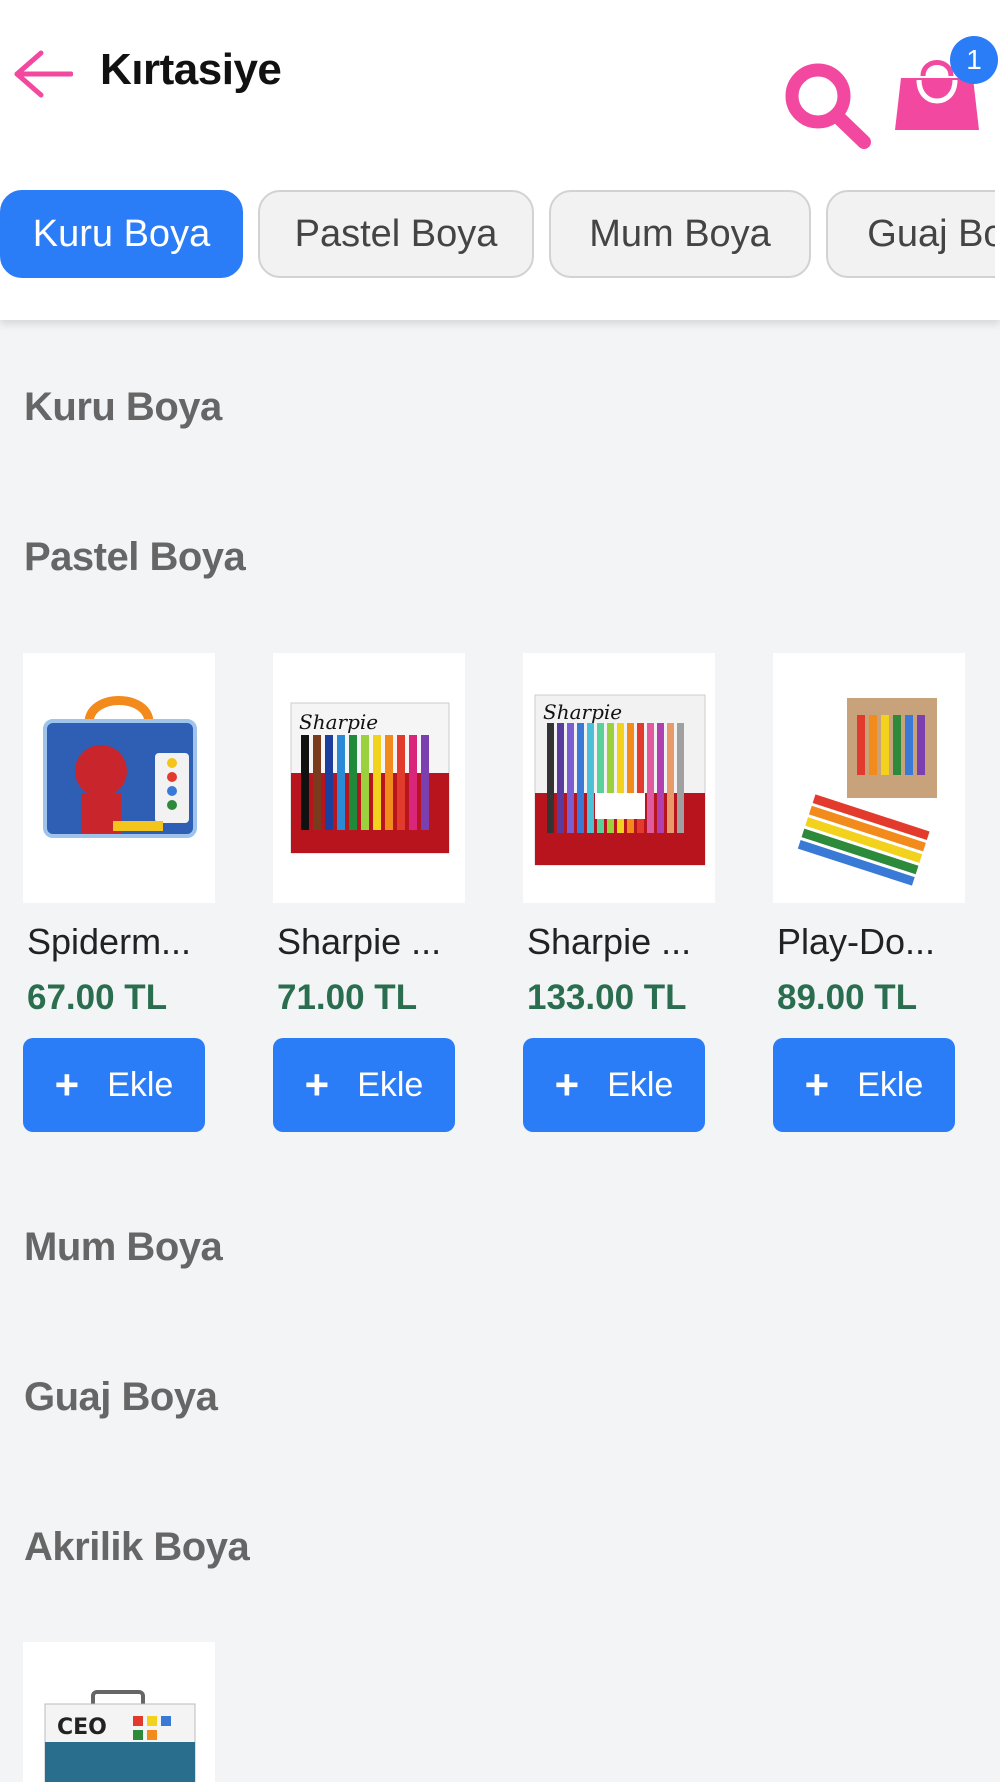 This screenshot has width=1000, height=1782. I want to click on section-title-pastel-boya: Pastel Boya, so click(135, 557).